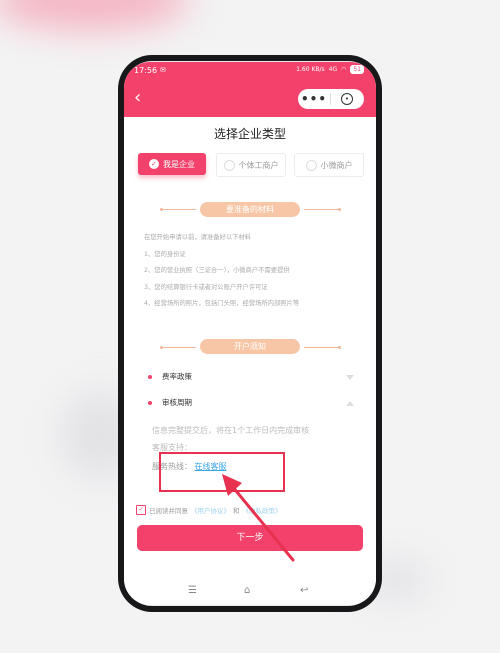 Image resolution: width=500 pixels, height=653 pixels. Describe the element at coordinates (177, 376) in the screenshot. I see `accordion-label: 费率政策` at that location.